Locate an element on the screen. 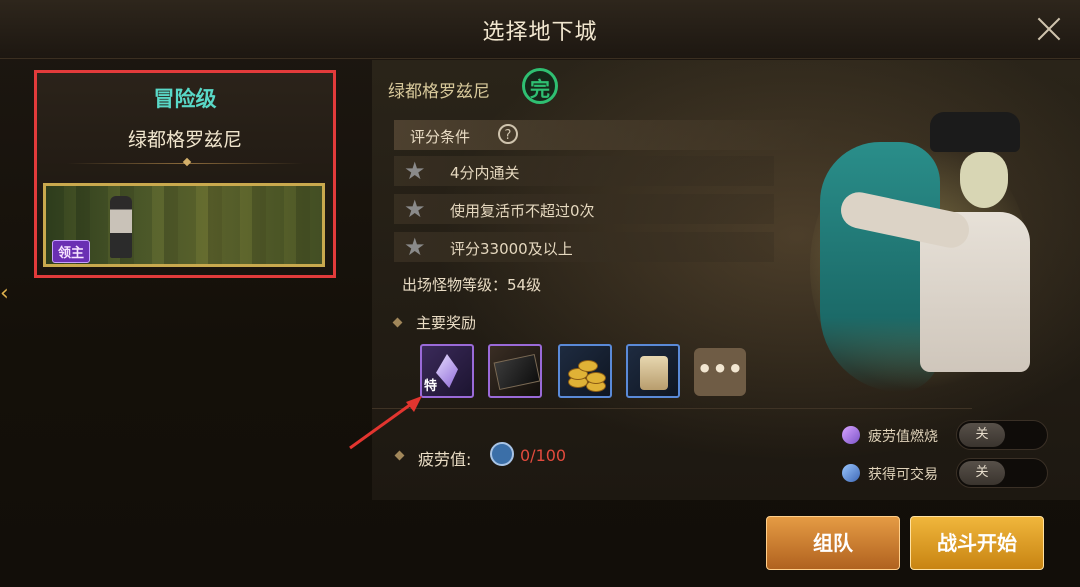  reward-item-ticket is located at coordinates (515, 371).